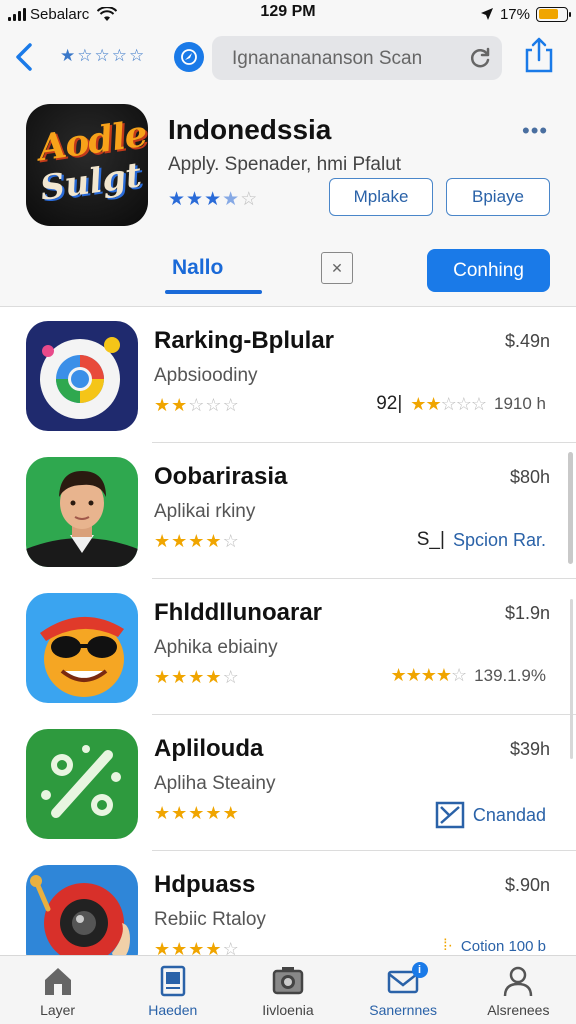 The image size is (576, 1024). Describe the element at coordinates (197, 268) in the screenshot. I see `tab-nallo: Nallo` at that location.